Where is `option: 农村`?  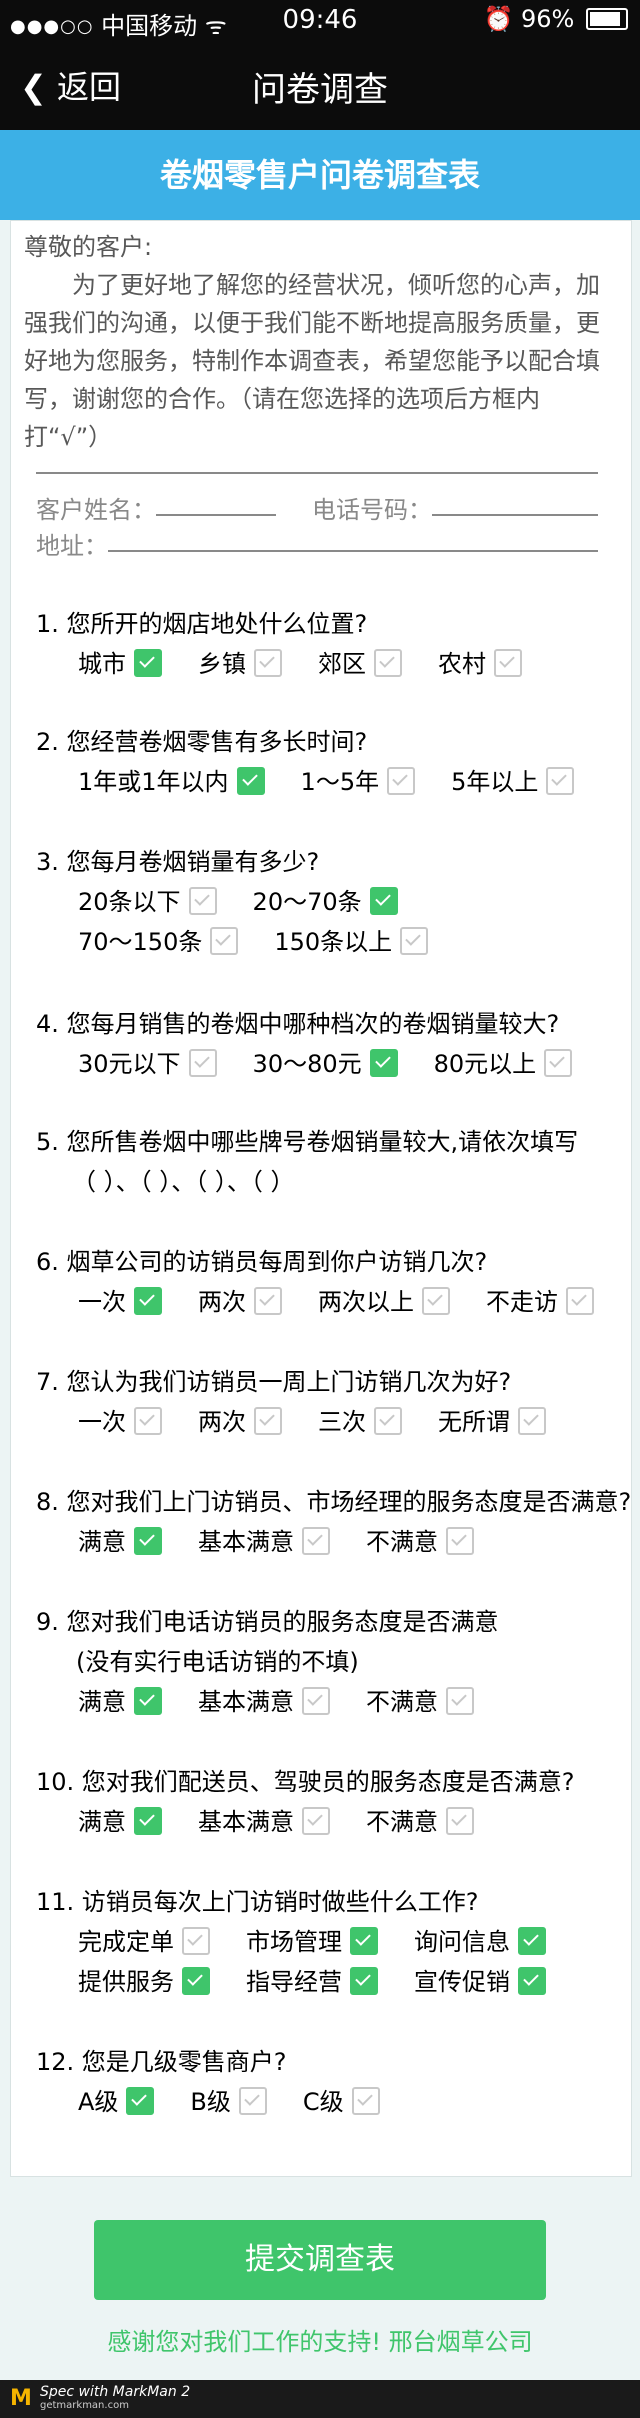 option: 农村 is located at coordinates (480, 661).